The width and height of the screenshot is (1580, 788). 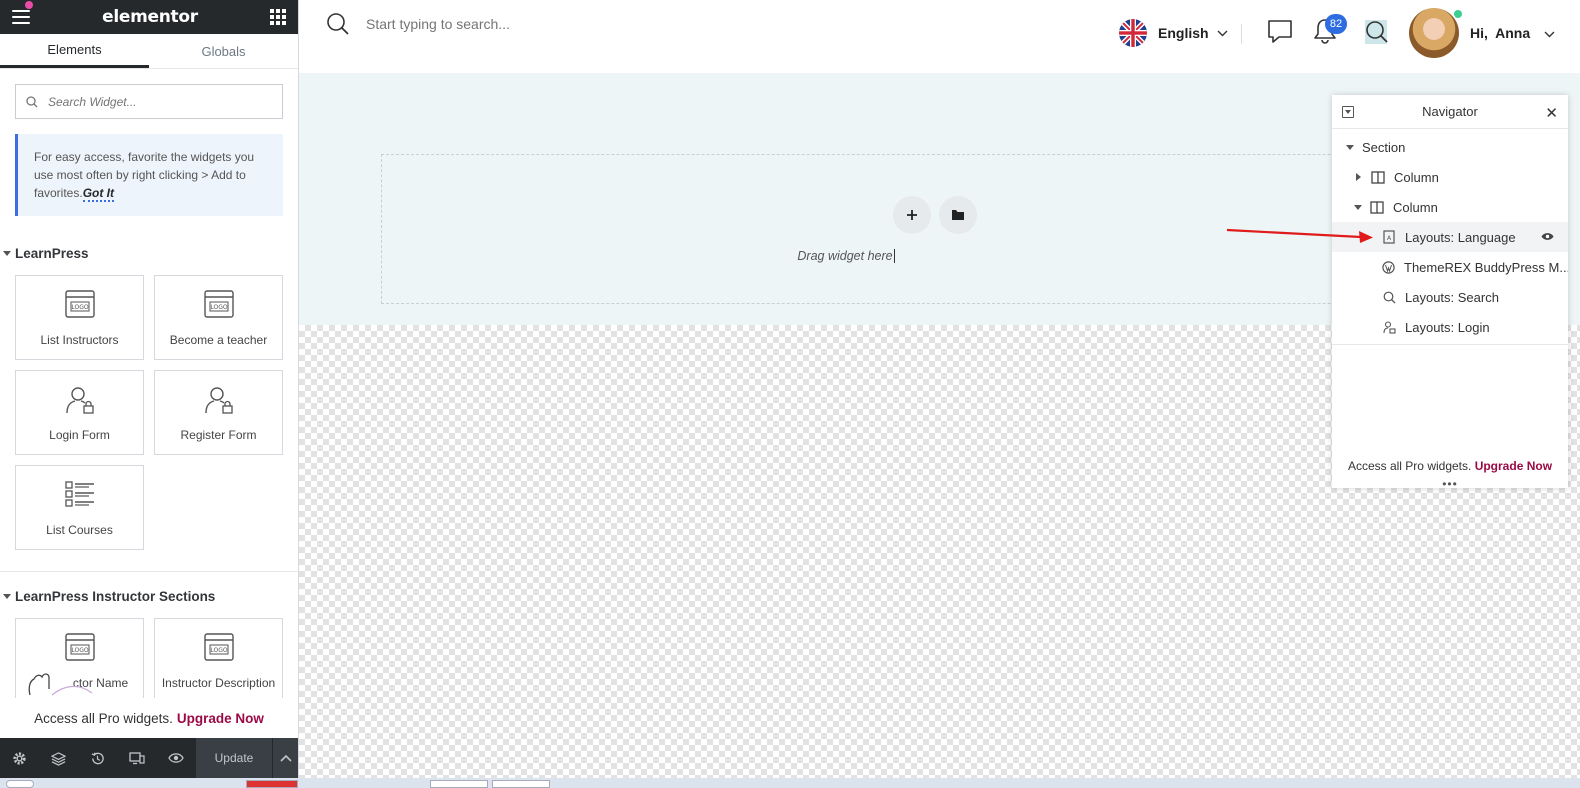 What do you see at coordinates (29, 5) in the screenshot?
I see `notification-dot` at bounding box center [29, 5].